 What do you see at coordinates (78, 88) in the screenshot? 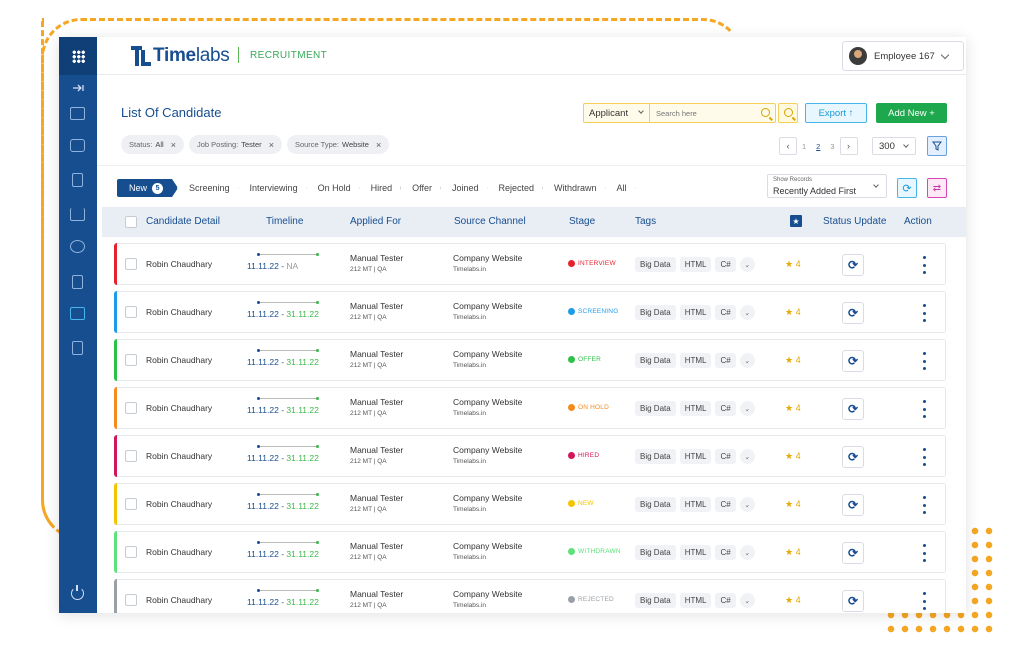
I see `collapse-icon` at bounding box center [78, 88].